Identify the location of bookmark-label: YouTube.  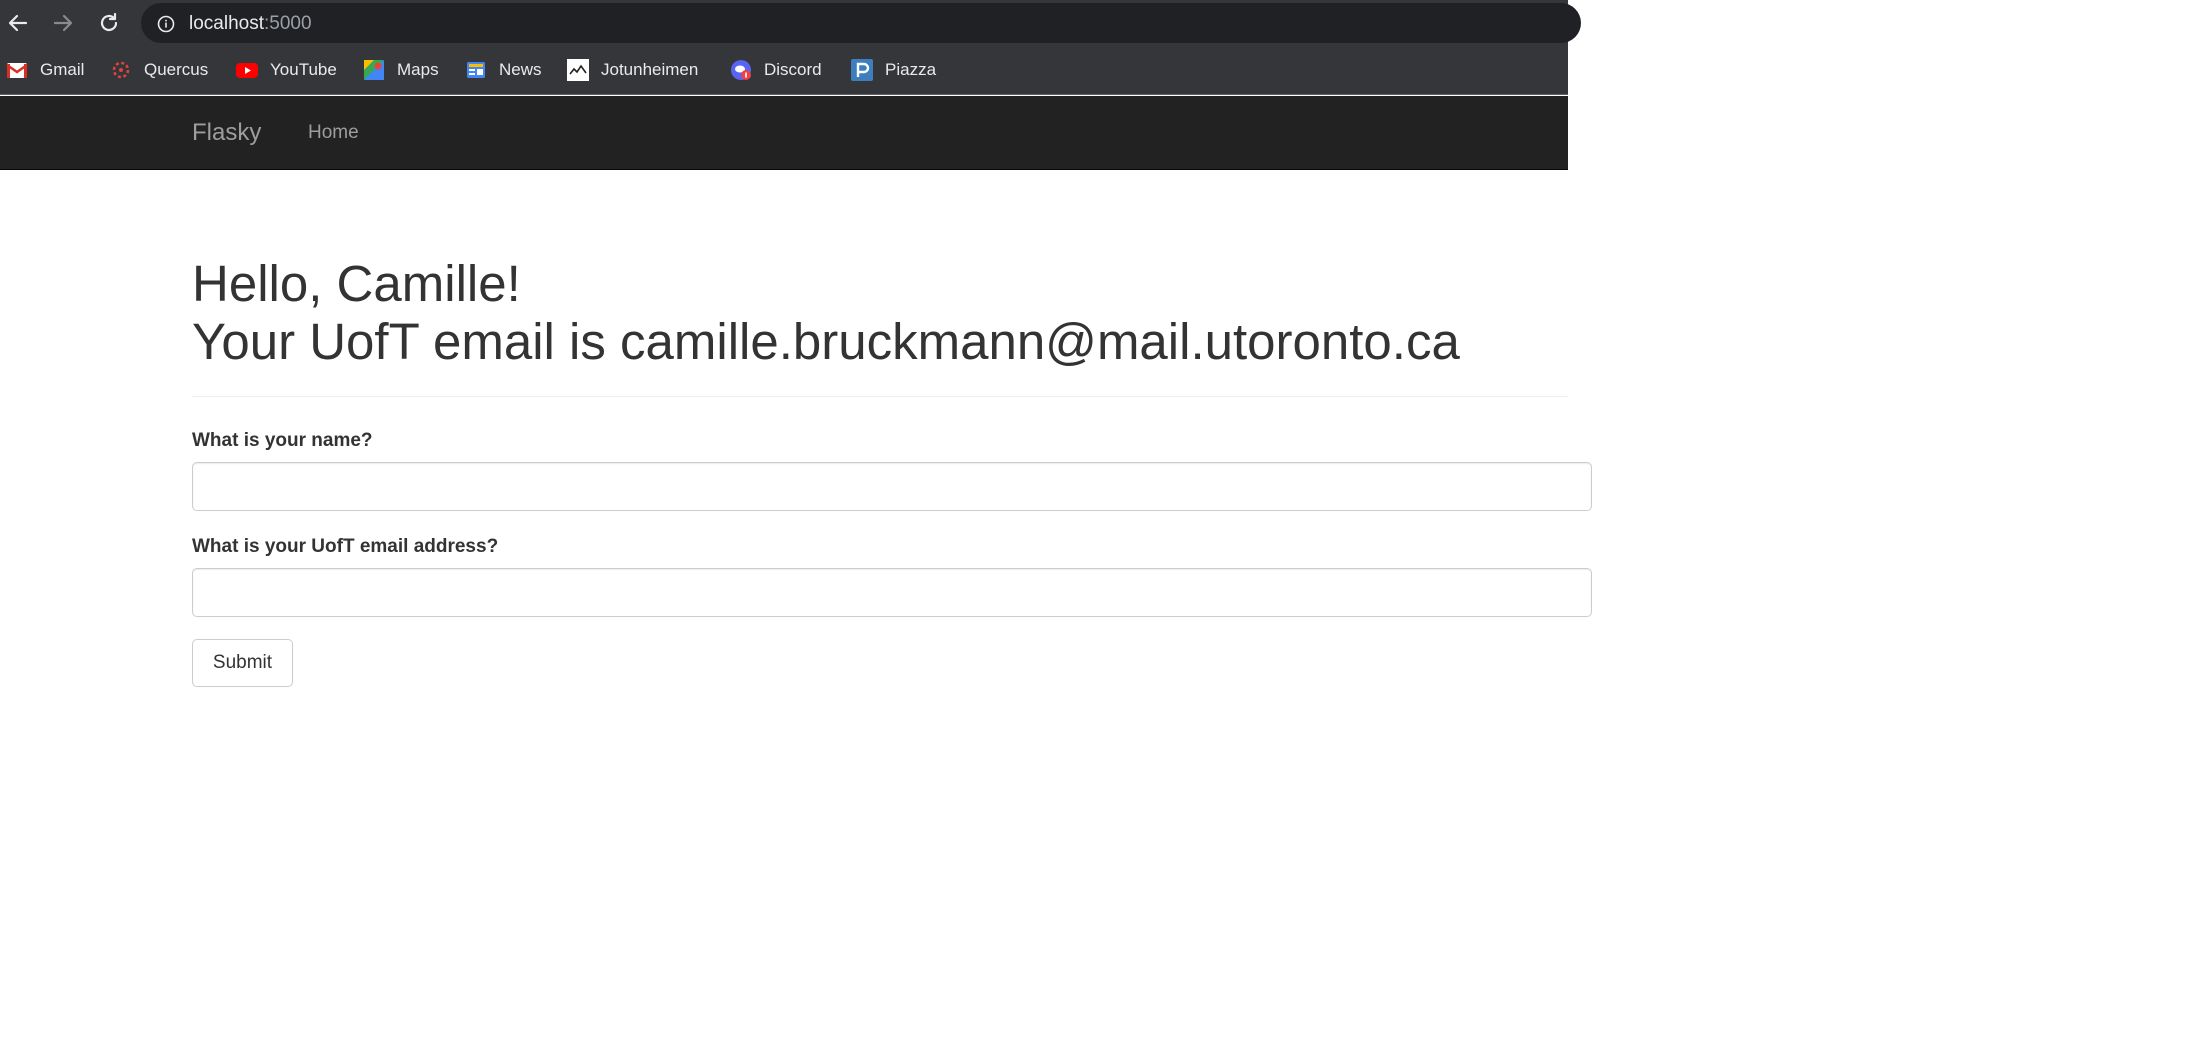
(303, 69).